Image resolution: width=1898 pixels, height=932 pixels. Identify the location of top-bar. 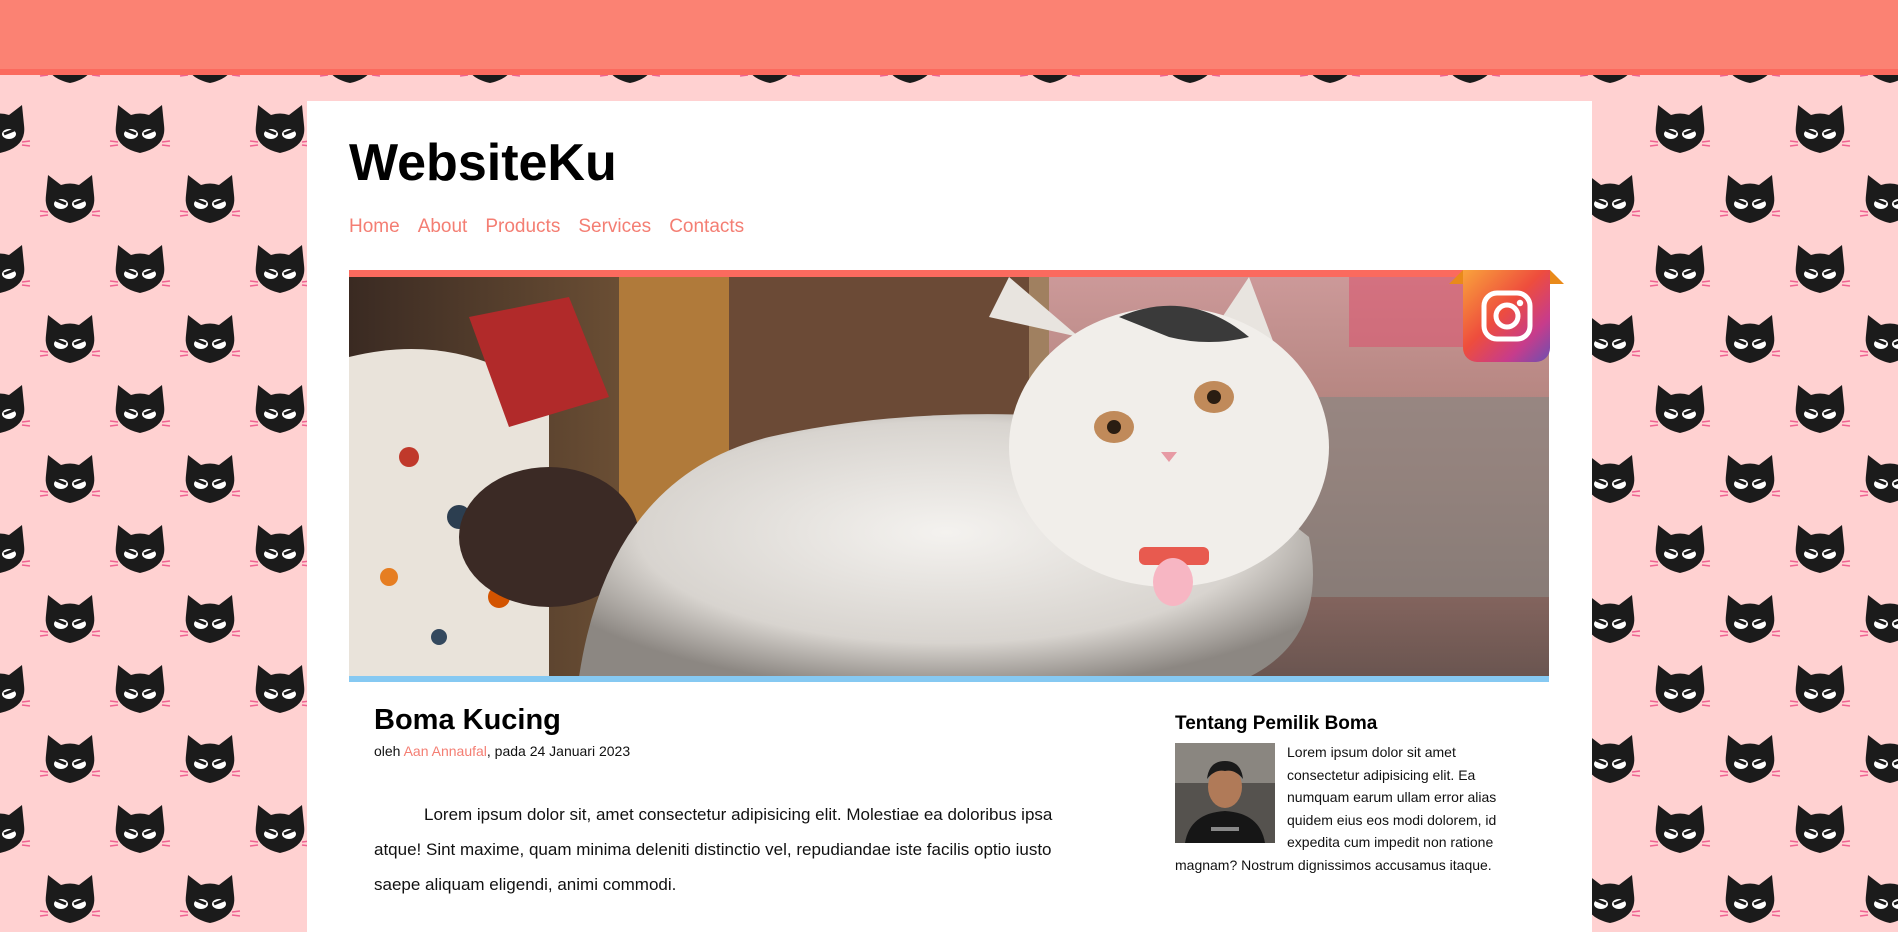
(949, 37).